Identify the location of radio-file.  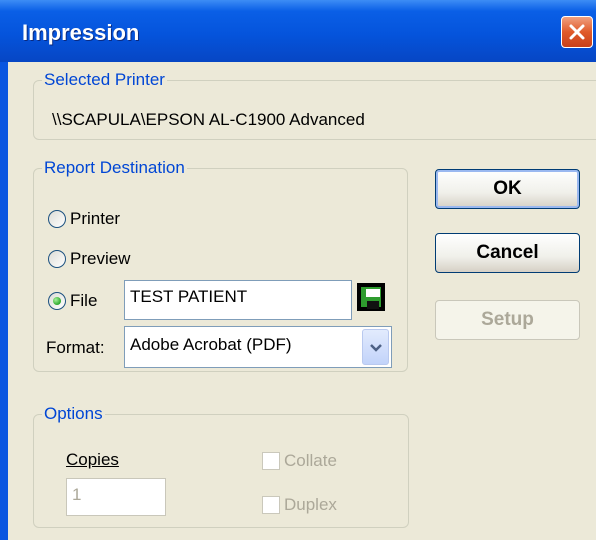
(57, 301).